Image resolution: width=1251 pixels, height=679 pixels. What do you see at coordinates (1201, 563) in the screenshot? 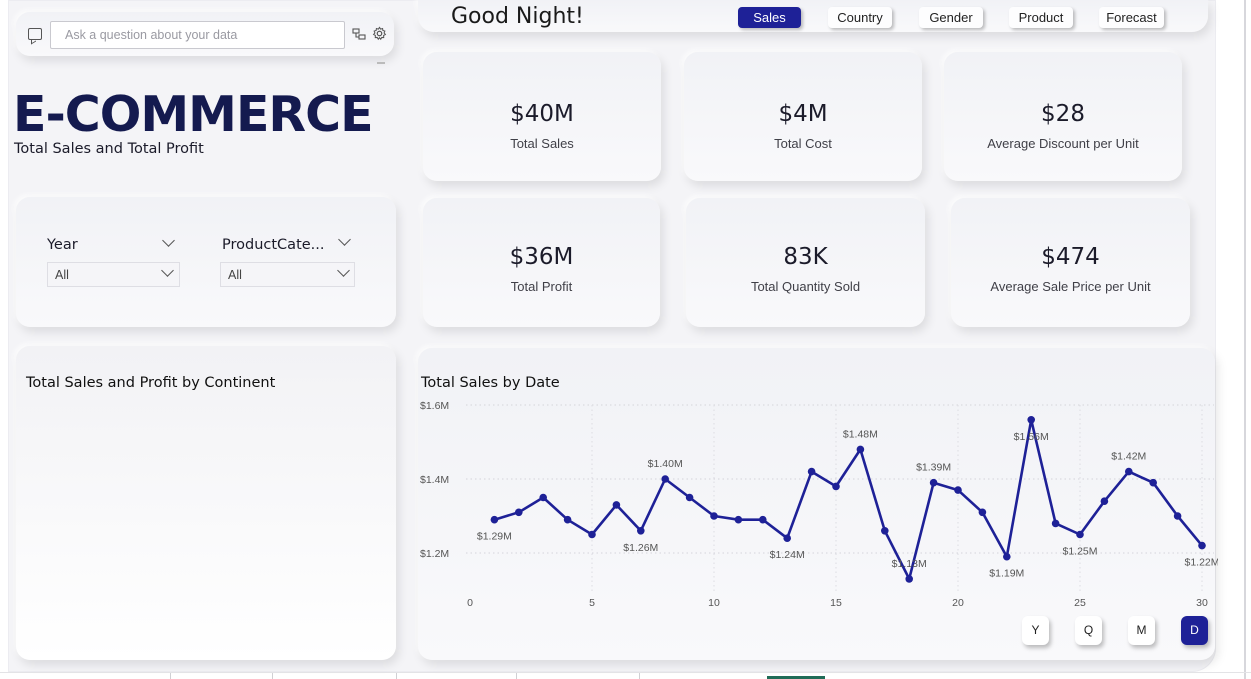
I see `data-label: $1.22M` at bounding box center [1201, 563].